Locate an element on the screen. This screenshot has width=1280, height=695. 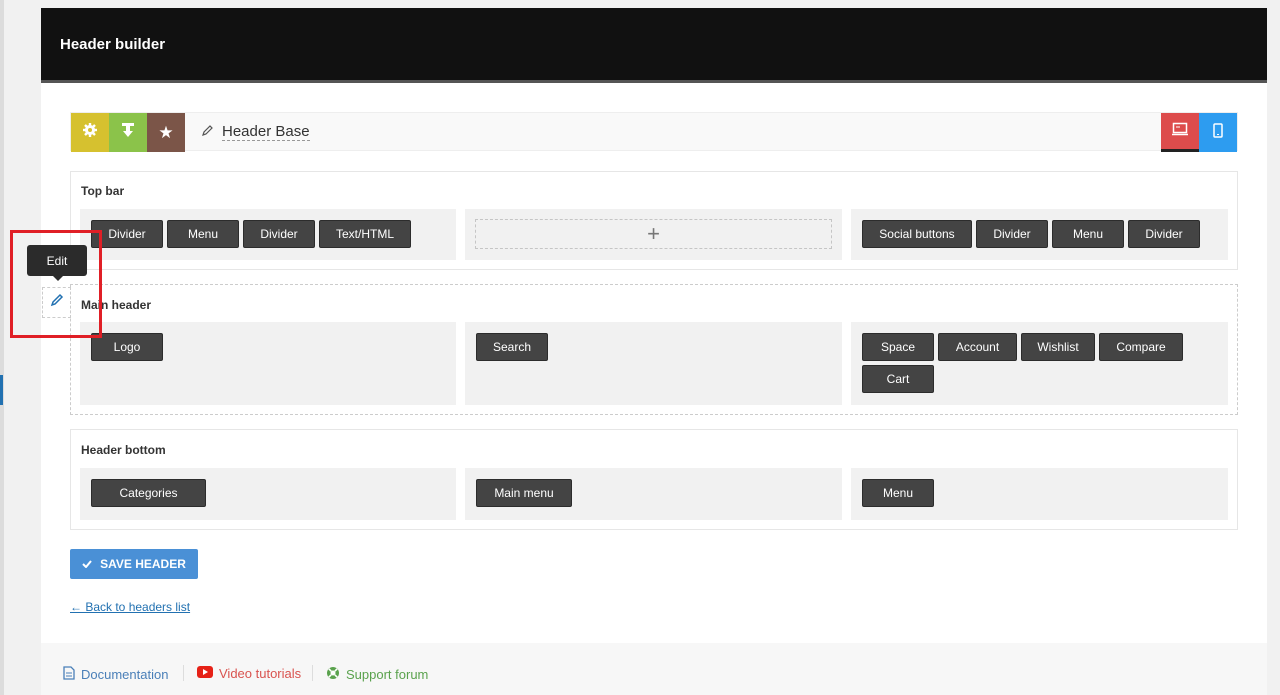
element-wishlist: Wishlist is located at coordinates (1058, 347).